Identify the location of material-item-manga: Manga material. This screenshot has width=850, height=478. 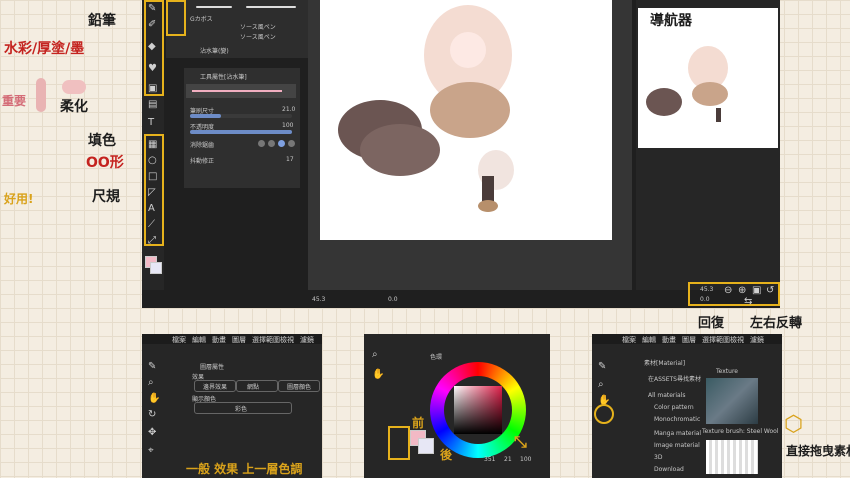
(677, 433).